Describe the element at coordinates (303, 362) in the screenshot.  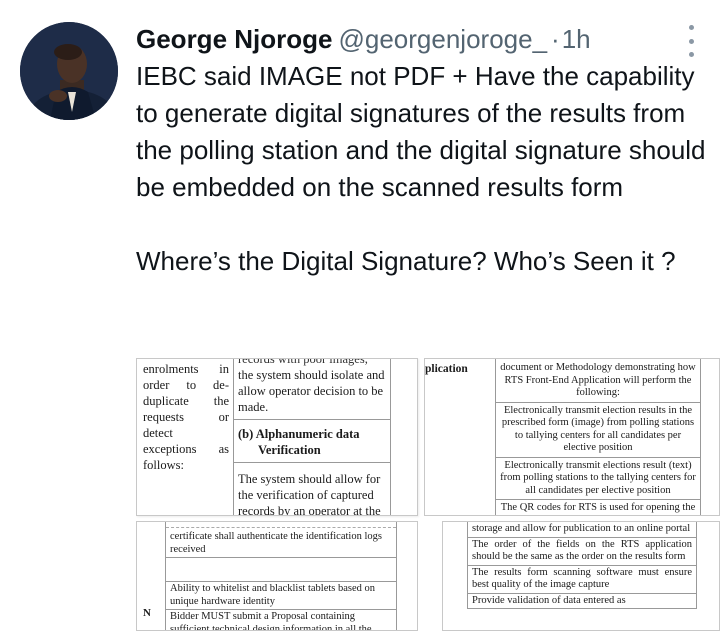
I see `doc-cut-text: records with poor images,` at that location.